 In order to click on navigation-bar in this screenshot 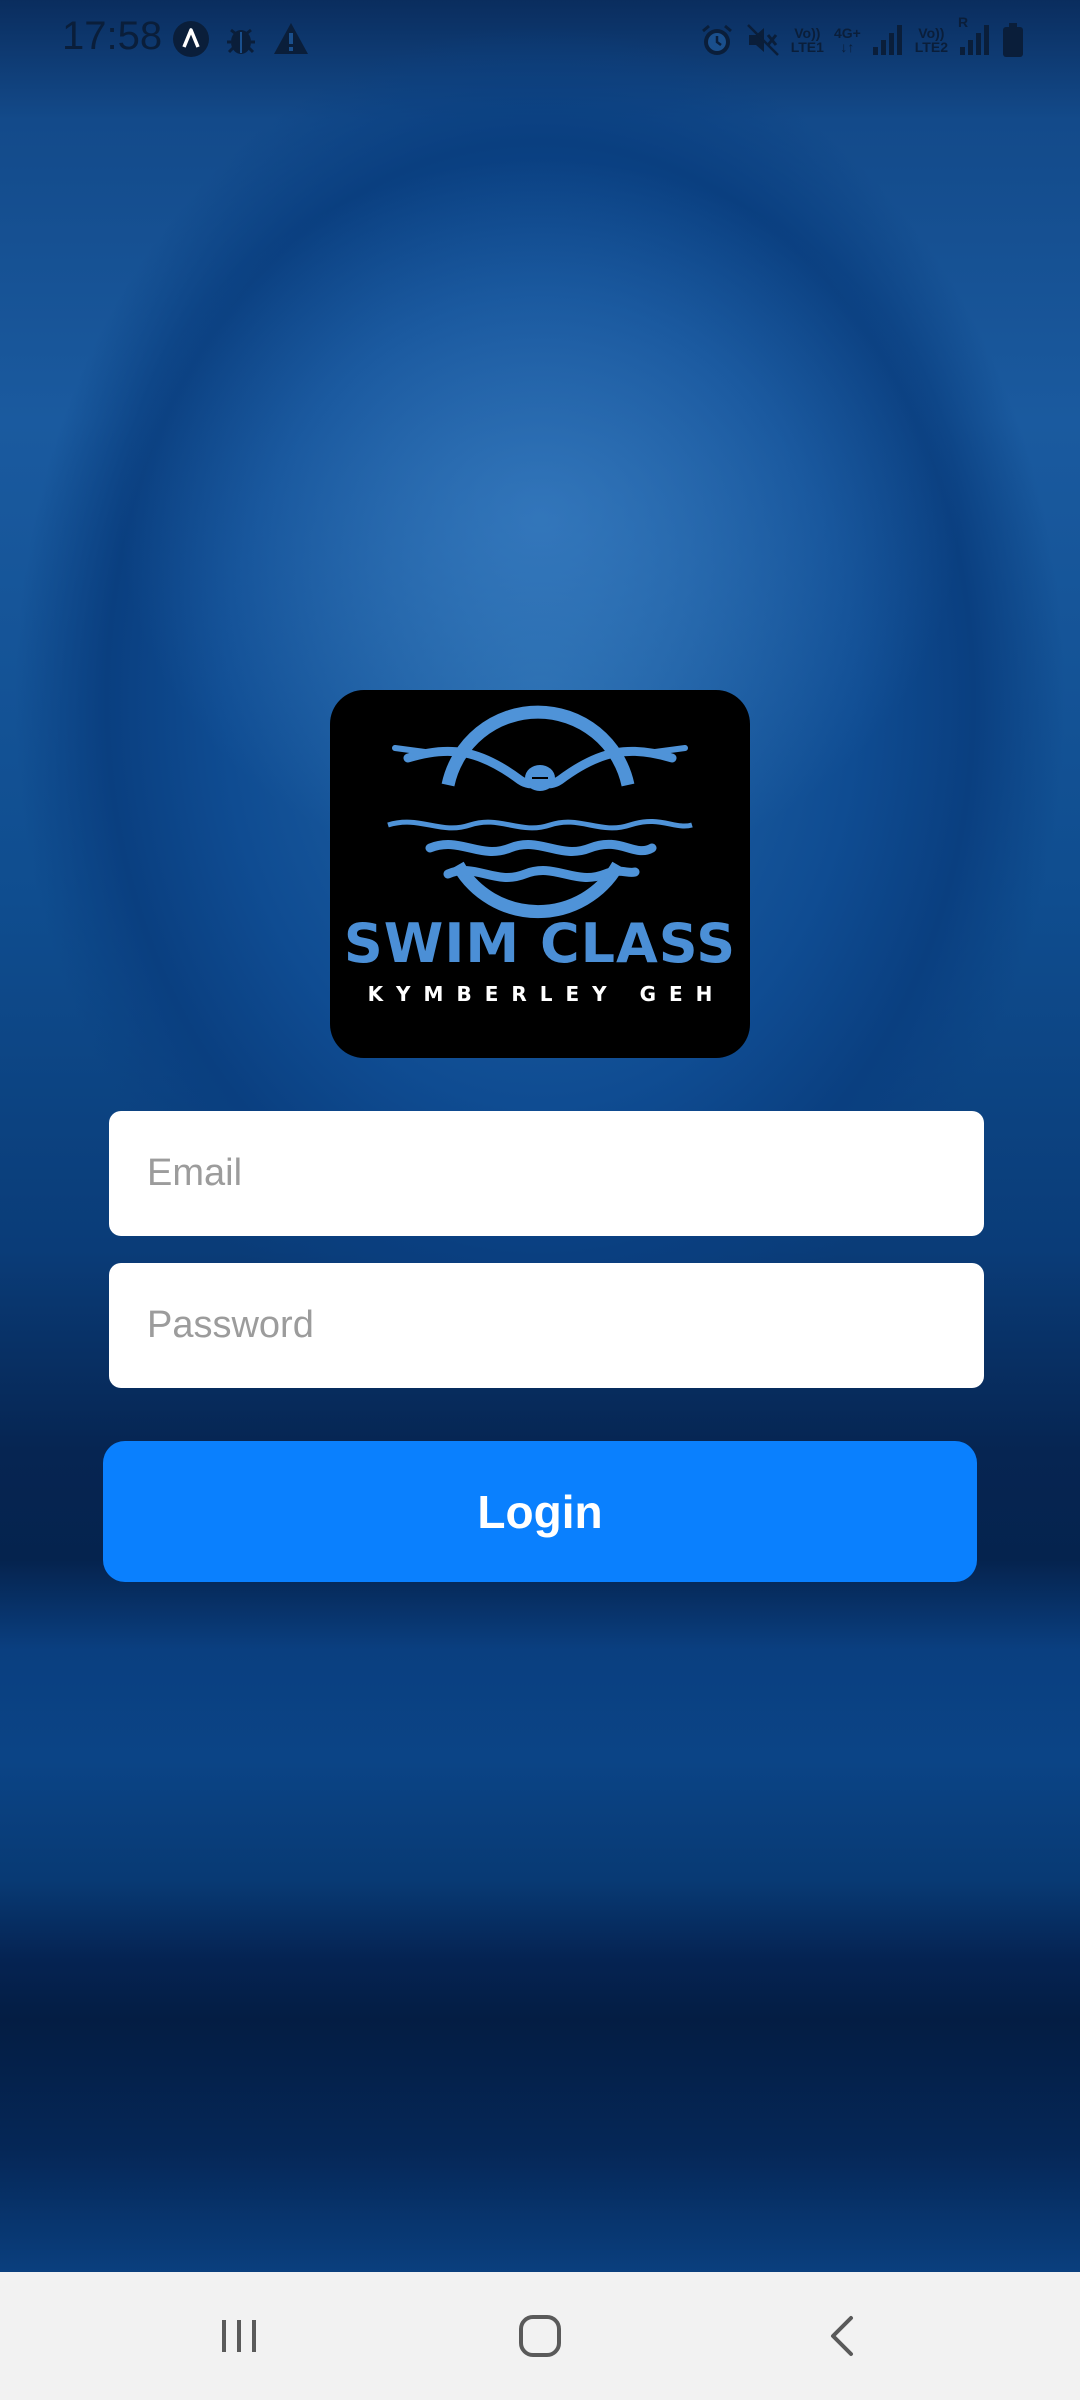, I will do `click(540, 2336)`.